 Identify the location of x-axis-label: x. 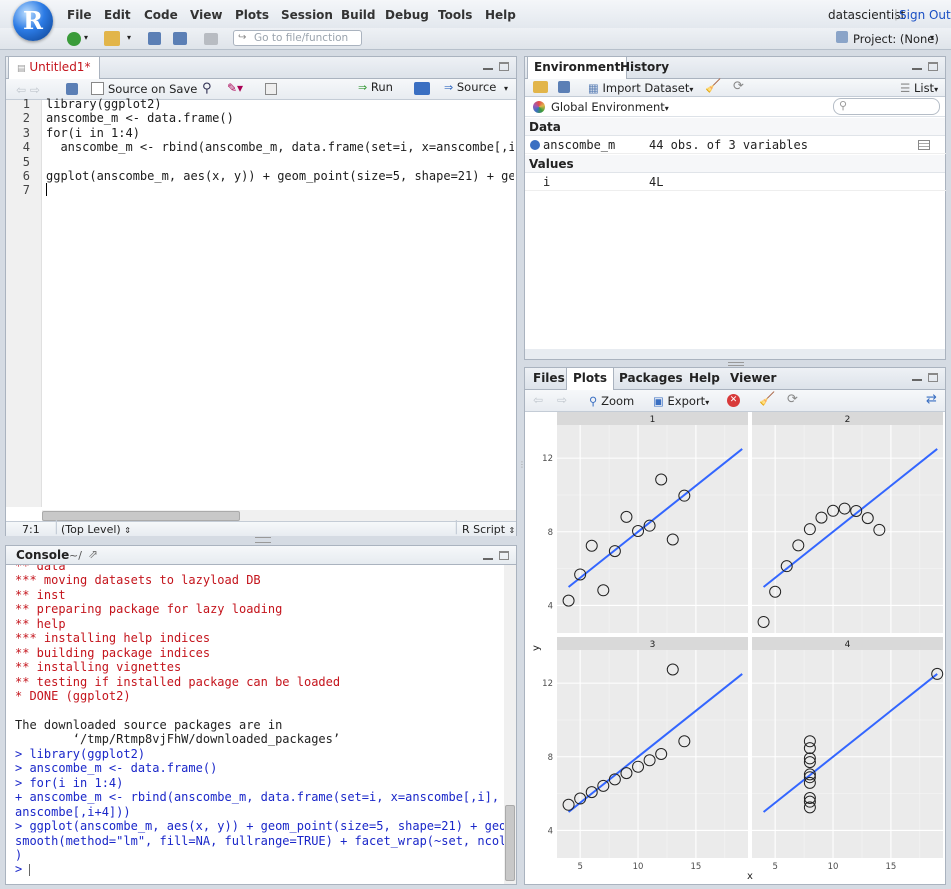
(750, 876).